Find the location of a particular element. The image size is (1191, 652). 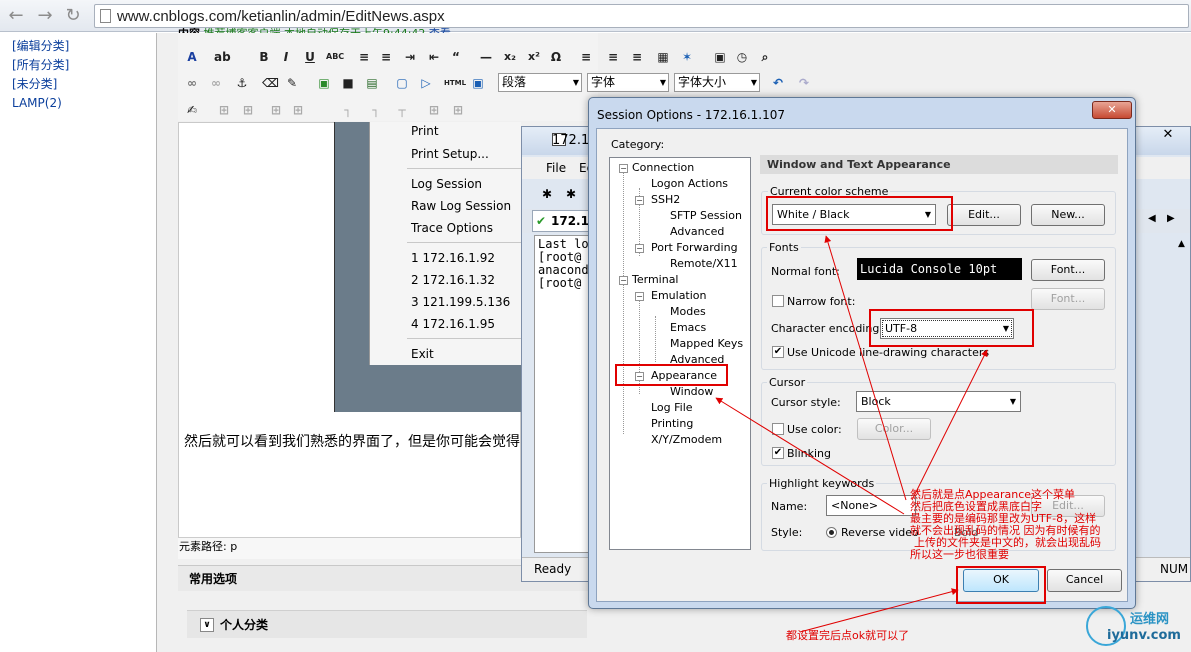

watermark-domain: iyunv.com is located at coordinates (1144, 635).